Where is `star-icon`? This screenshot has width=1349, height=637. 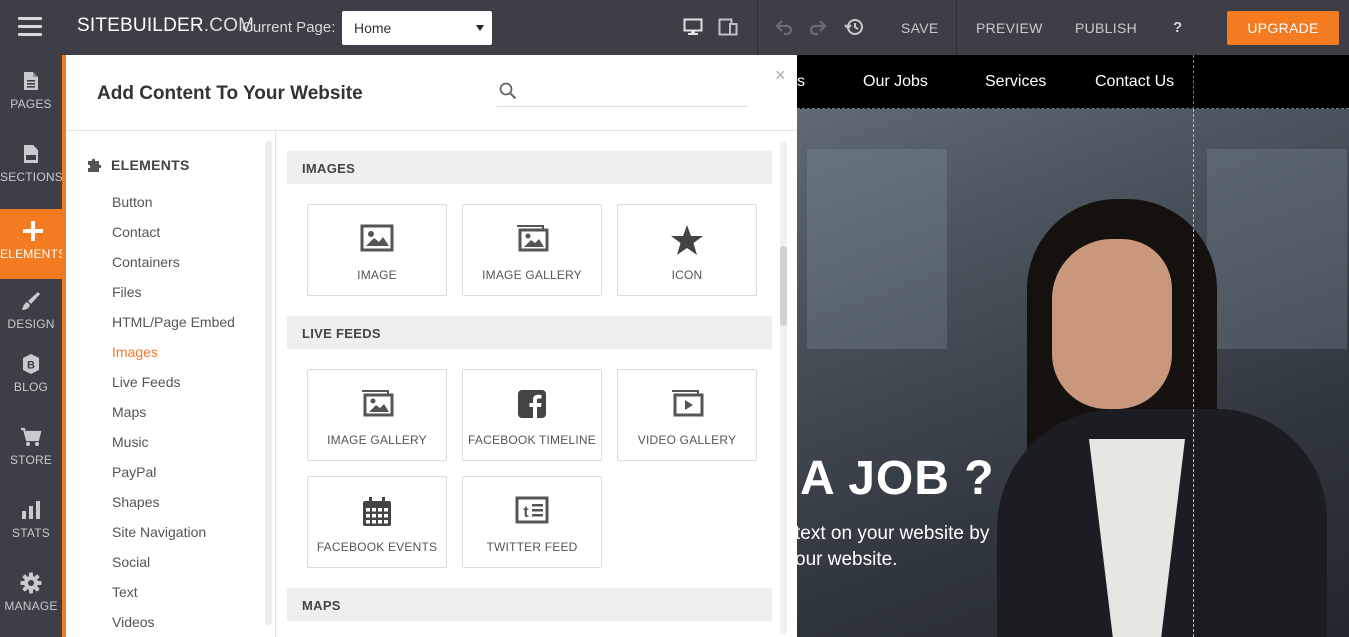
star-icon is located at coordinates (687, 240).